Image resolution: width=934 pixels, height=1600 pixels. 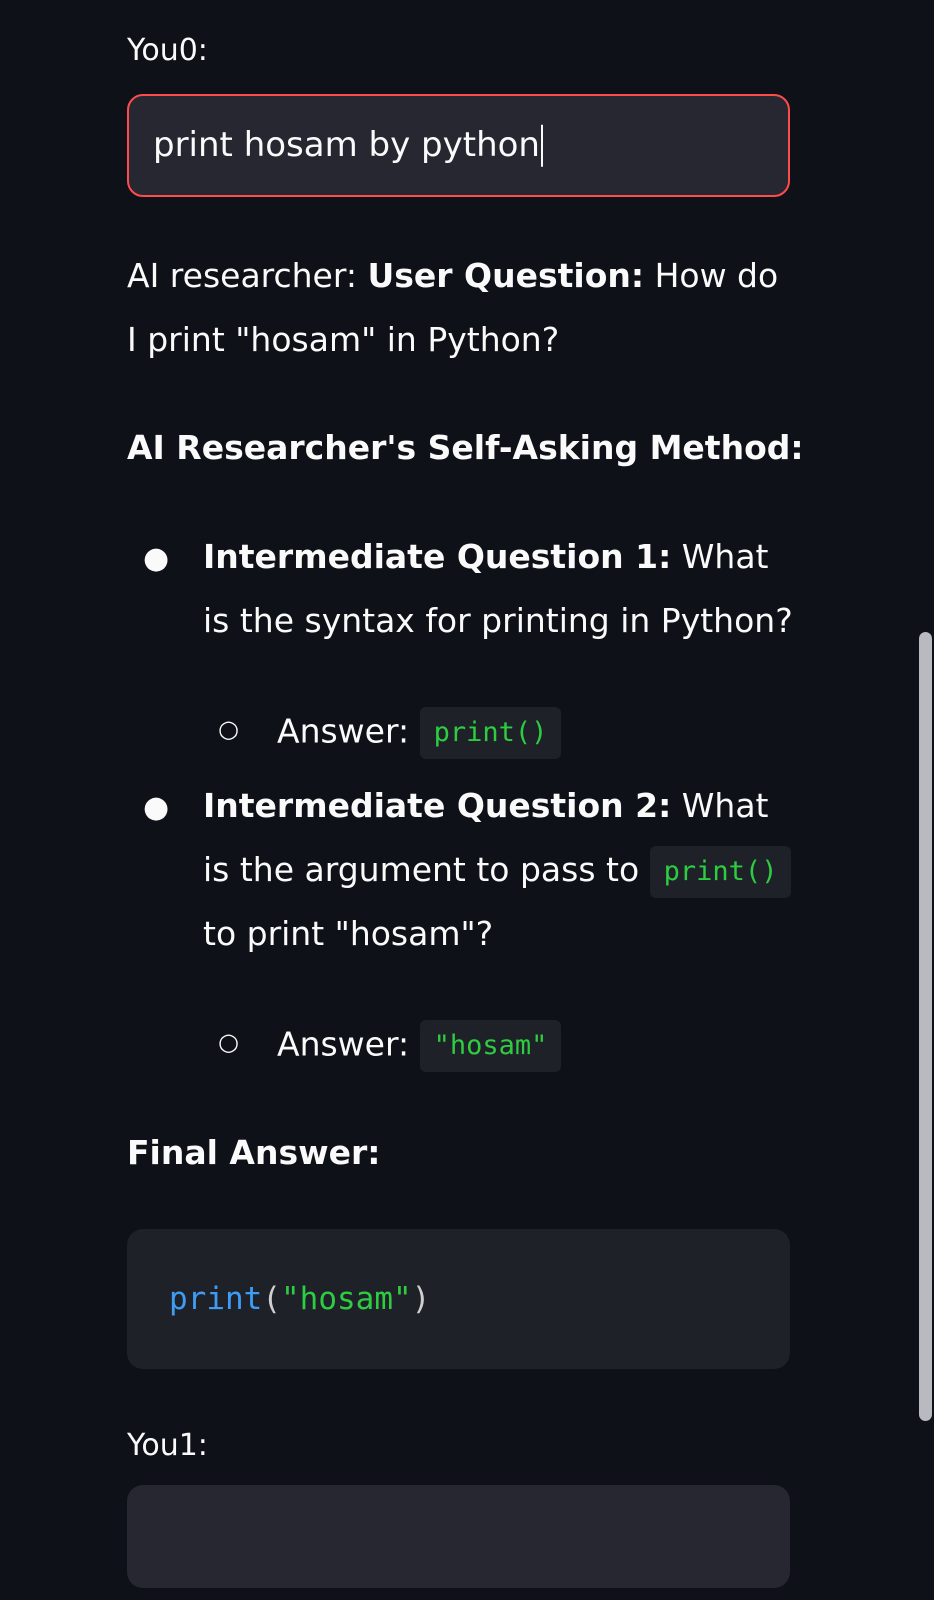 I want to click on answer-2: Answer: "hosam", so click(x=419, y=1046).